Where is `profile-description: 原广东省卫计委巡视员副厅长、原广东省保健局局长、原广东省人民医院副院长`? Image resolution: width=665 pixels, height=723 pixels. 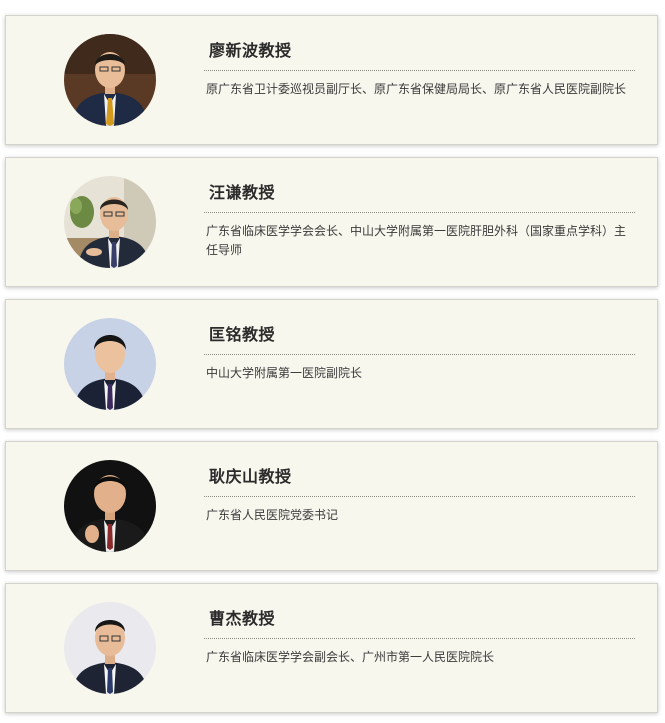
profile-description: 原广东省卫计委巡视员副厅长、原广东省保健局局长、原广东省人民医院副院长 is located at coordinates (416, 89).